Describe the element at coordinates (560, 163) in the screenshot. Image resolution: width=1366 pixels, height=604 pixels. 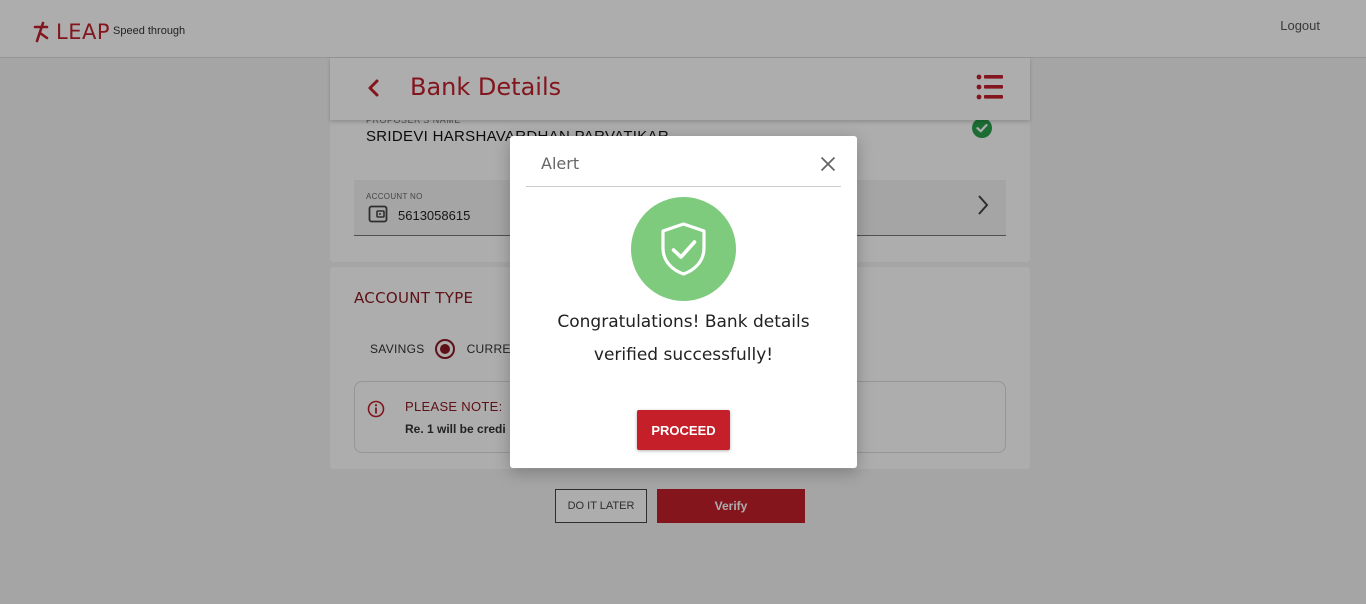
I see `modal-title: Alert` at that location.